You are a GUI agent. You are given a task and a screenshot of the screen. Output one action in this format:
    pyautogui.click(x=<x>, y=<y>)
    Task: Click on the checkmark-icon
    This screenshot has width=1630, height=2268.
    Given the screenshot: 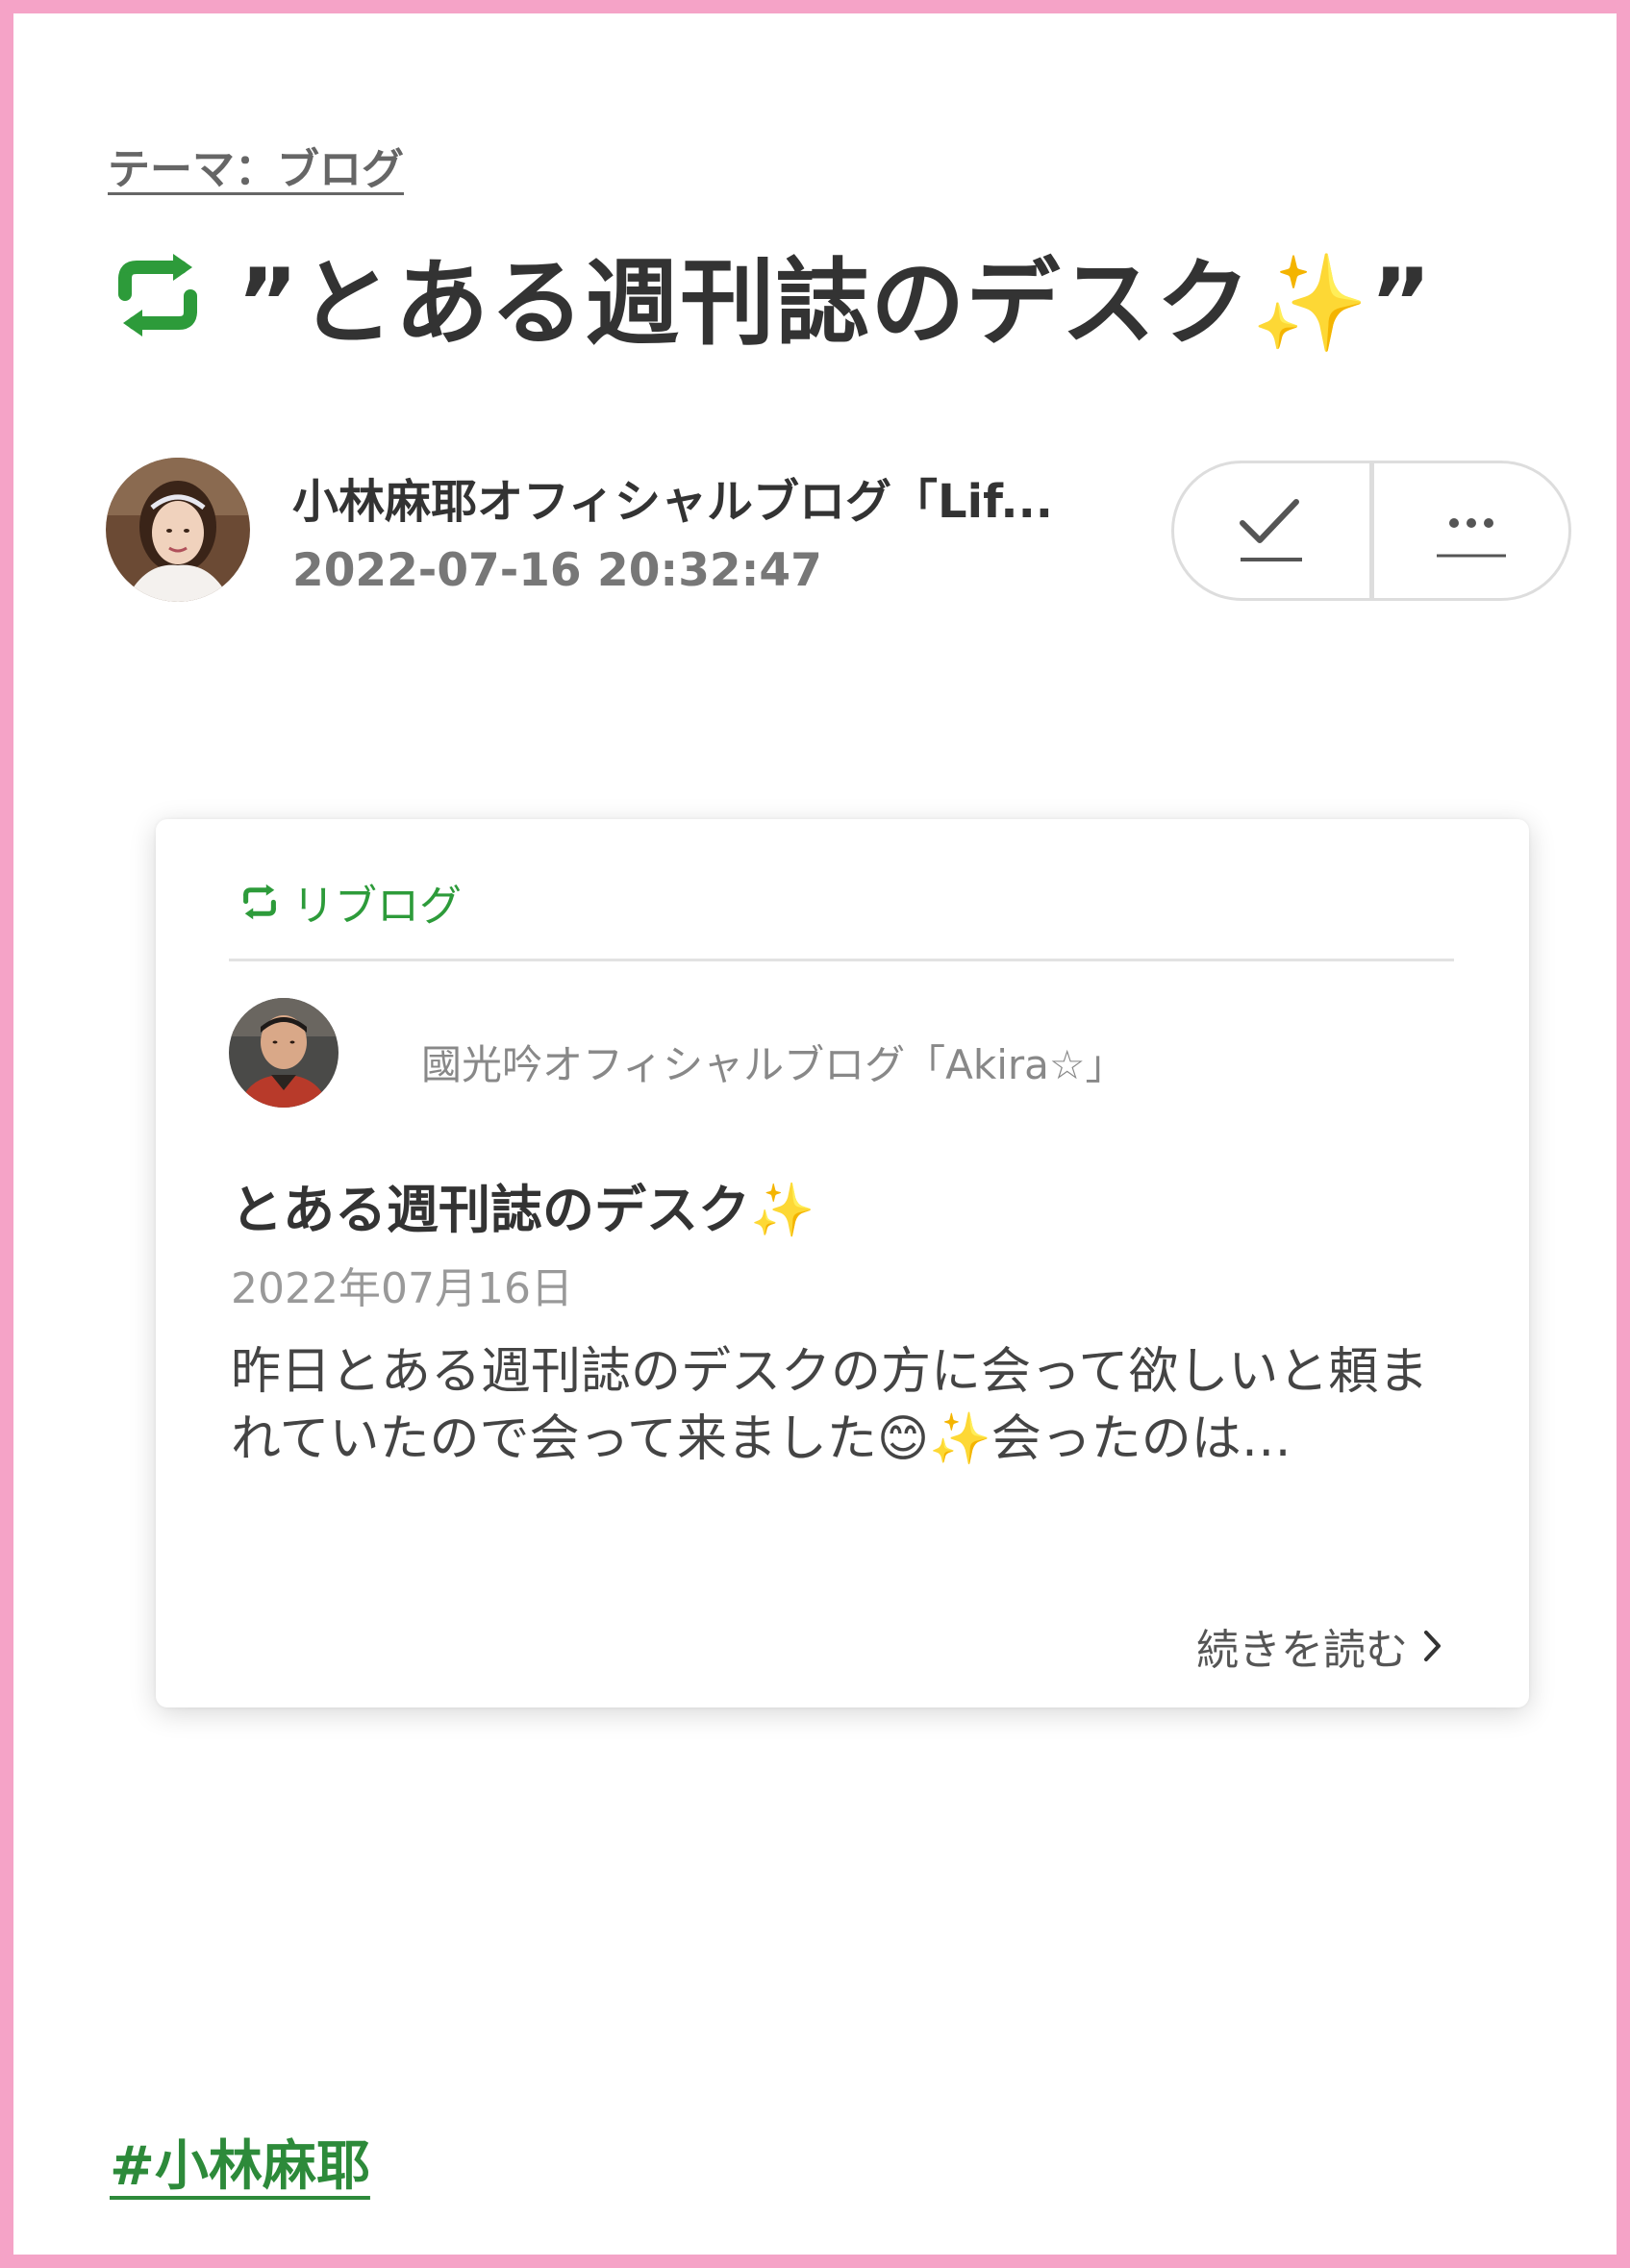 What is the action you would take?
    pyautogui.click(x=1271, y=530)
    